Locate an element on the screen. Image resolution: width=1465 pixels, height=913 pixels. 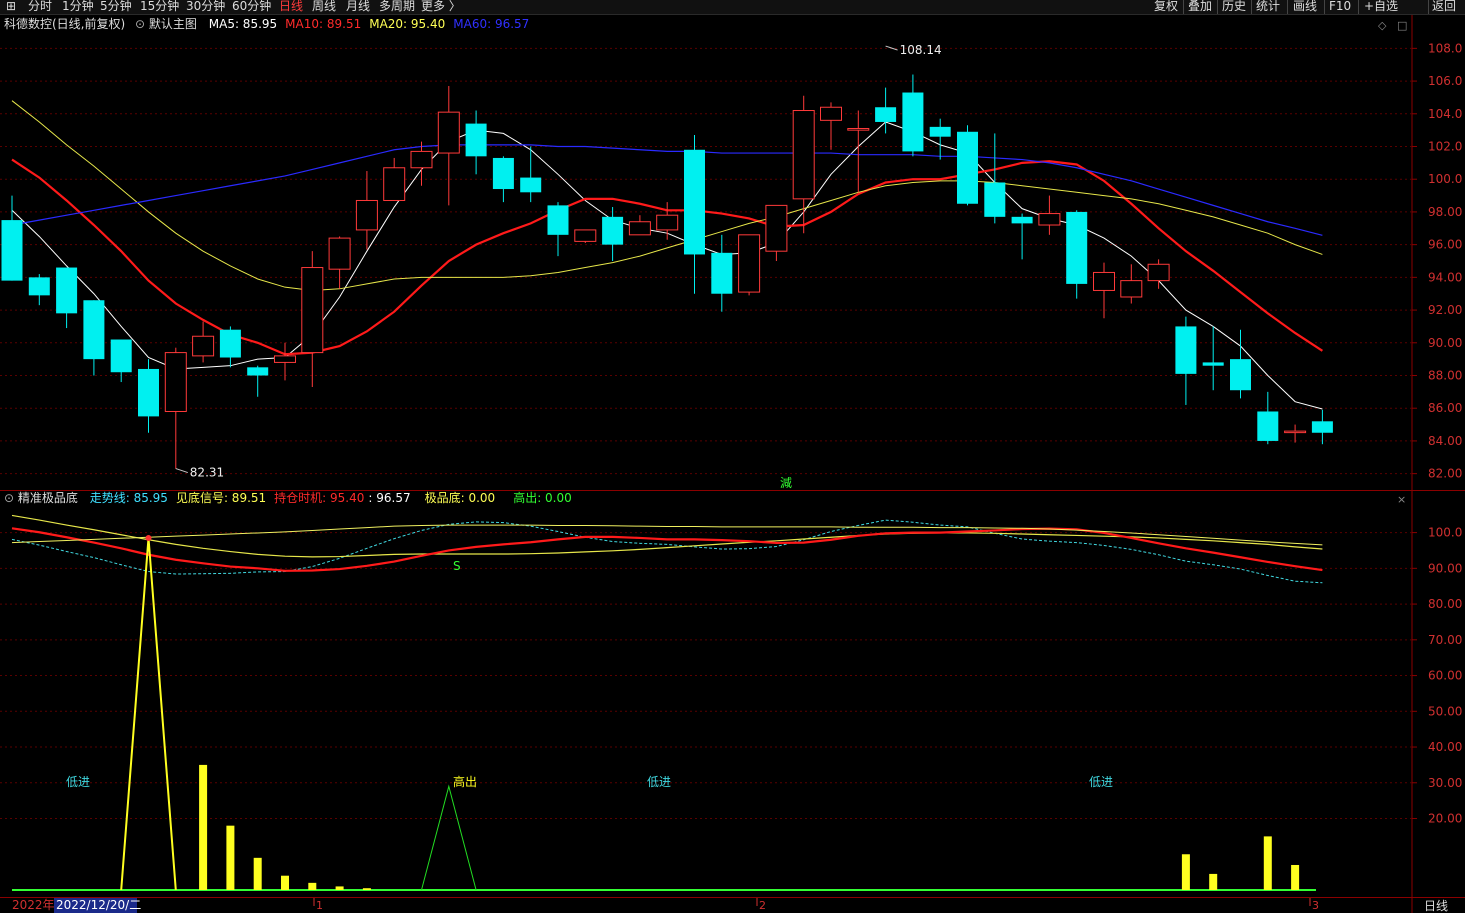
high-marker-label: 108.14 is located at coordinates (921, 50).